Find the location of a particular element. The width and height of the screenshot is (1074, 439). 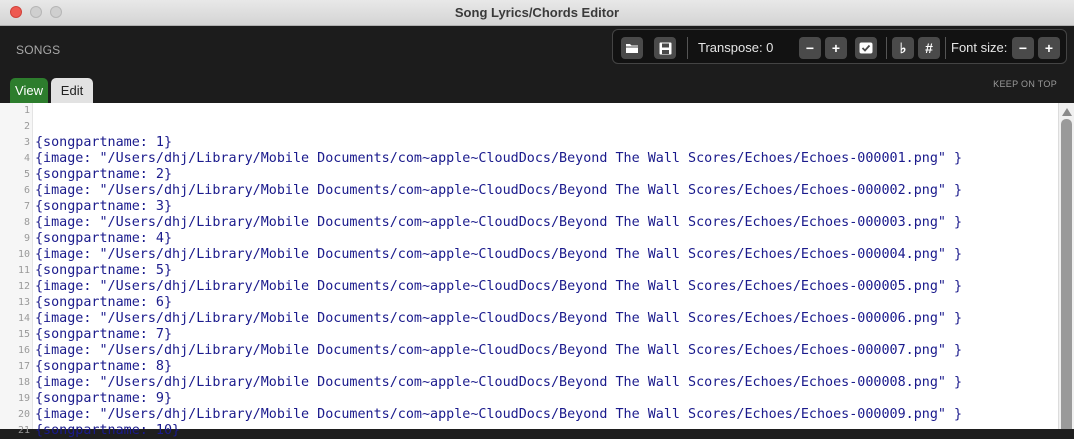

save-button is located at coordinates (665, 48).